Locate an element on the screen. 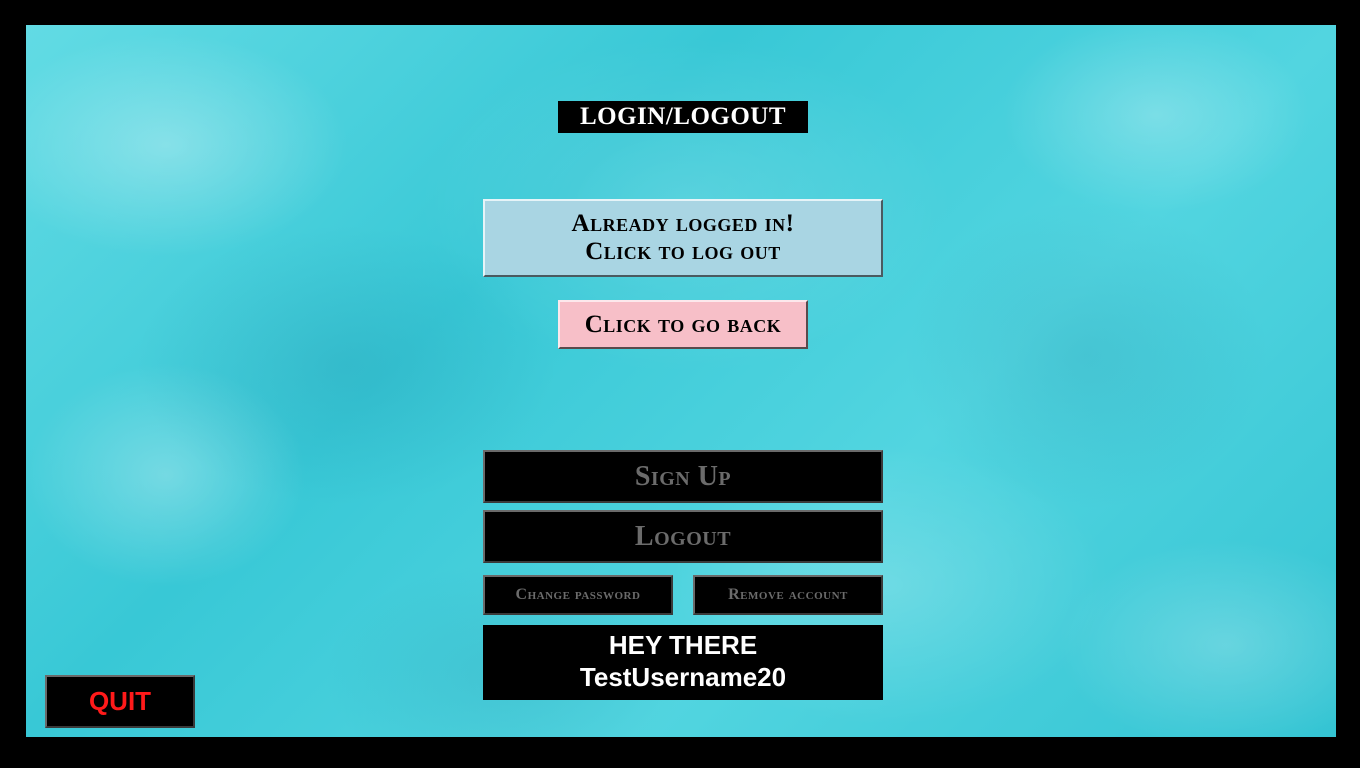  remove-account-button: Remove account is located at coordinates (788, 595).